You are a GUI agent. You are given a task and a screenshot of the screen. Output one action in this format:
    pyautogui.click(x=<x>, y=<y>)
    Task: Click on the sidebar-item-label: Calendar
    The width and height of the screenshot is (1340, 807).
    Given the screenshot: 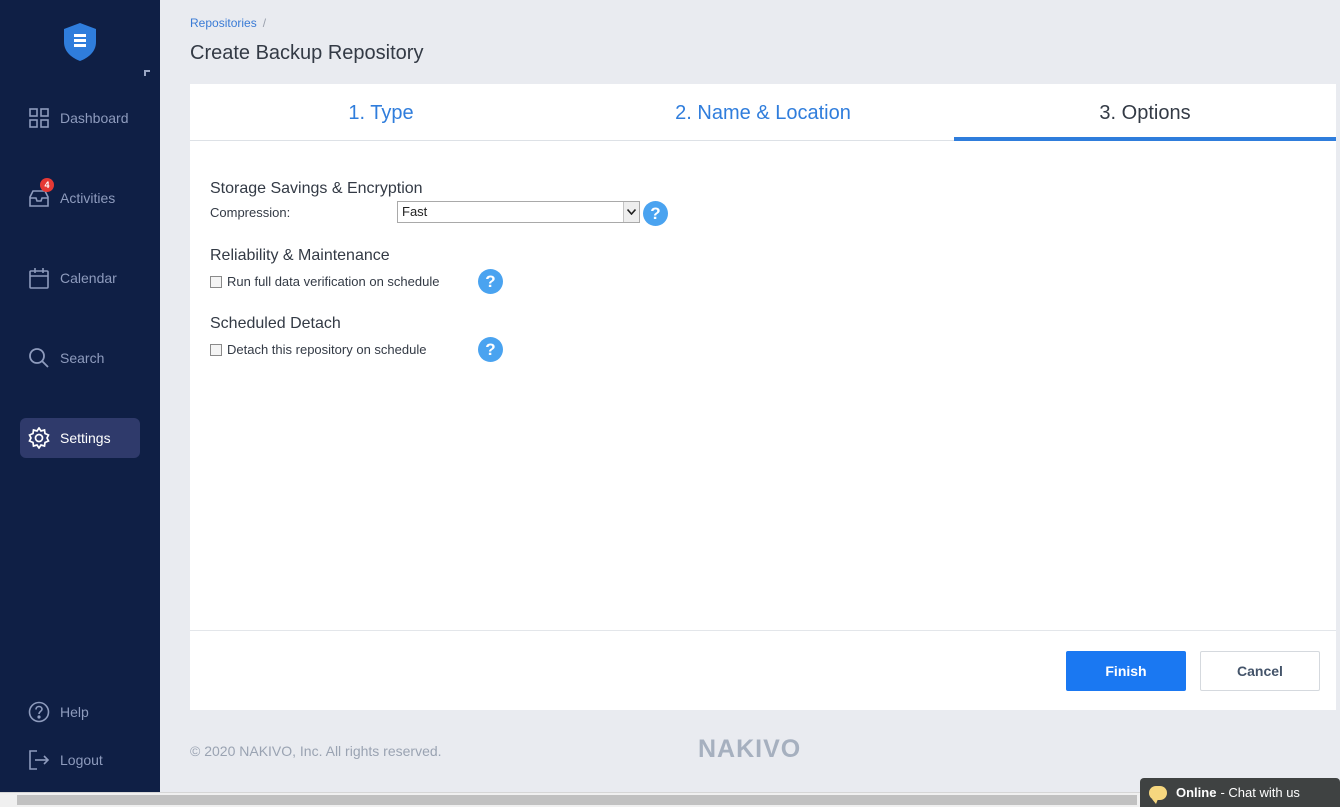 What is the action you would take?
    pyautogui.click(x=88, y=278)
    